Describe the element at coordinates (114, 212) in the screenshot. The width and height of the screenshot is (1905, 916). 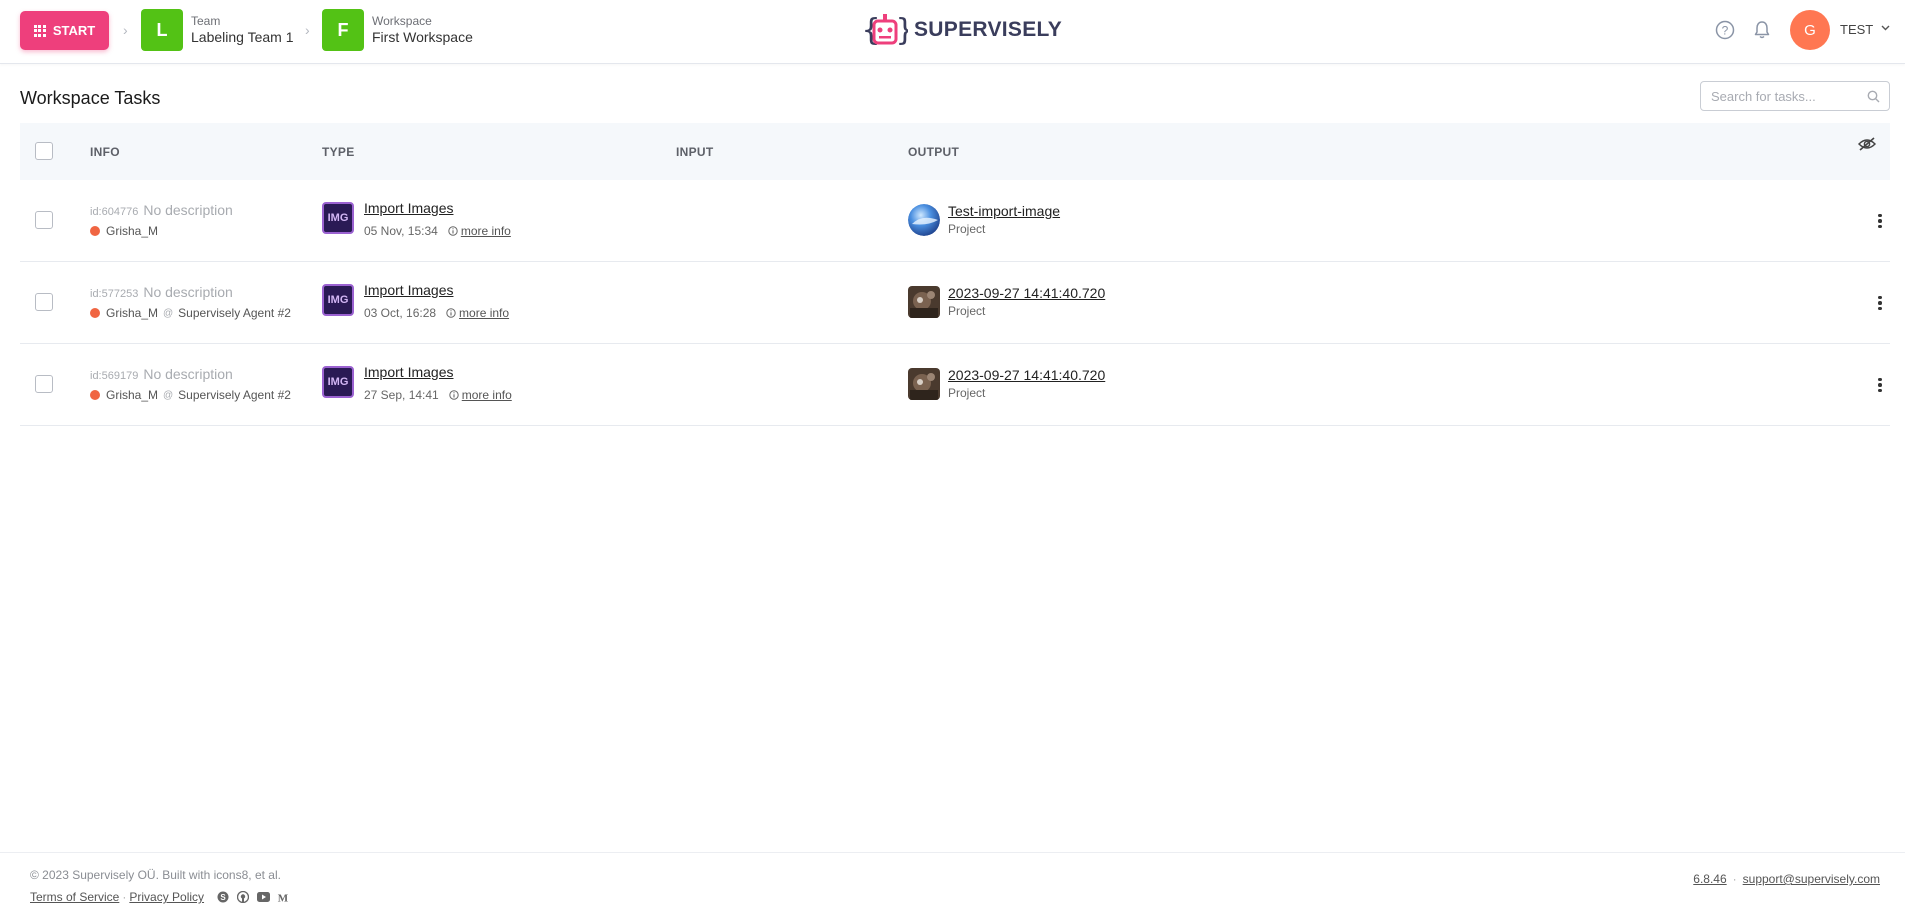
I see `task-id: id:604776` at that location.